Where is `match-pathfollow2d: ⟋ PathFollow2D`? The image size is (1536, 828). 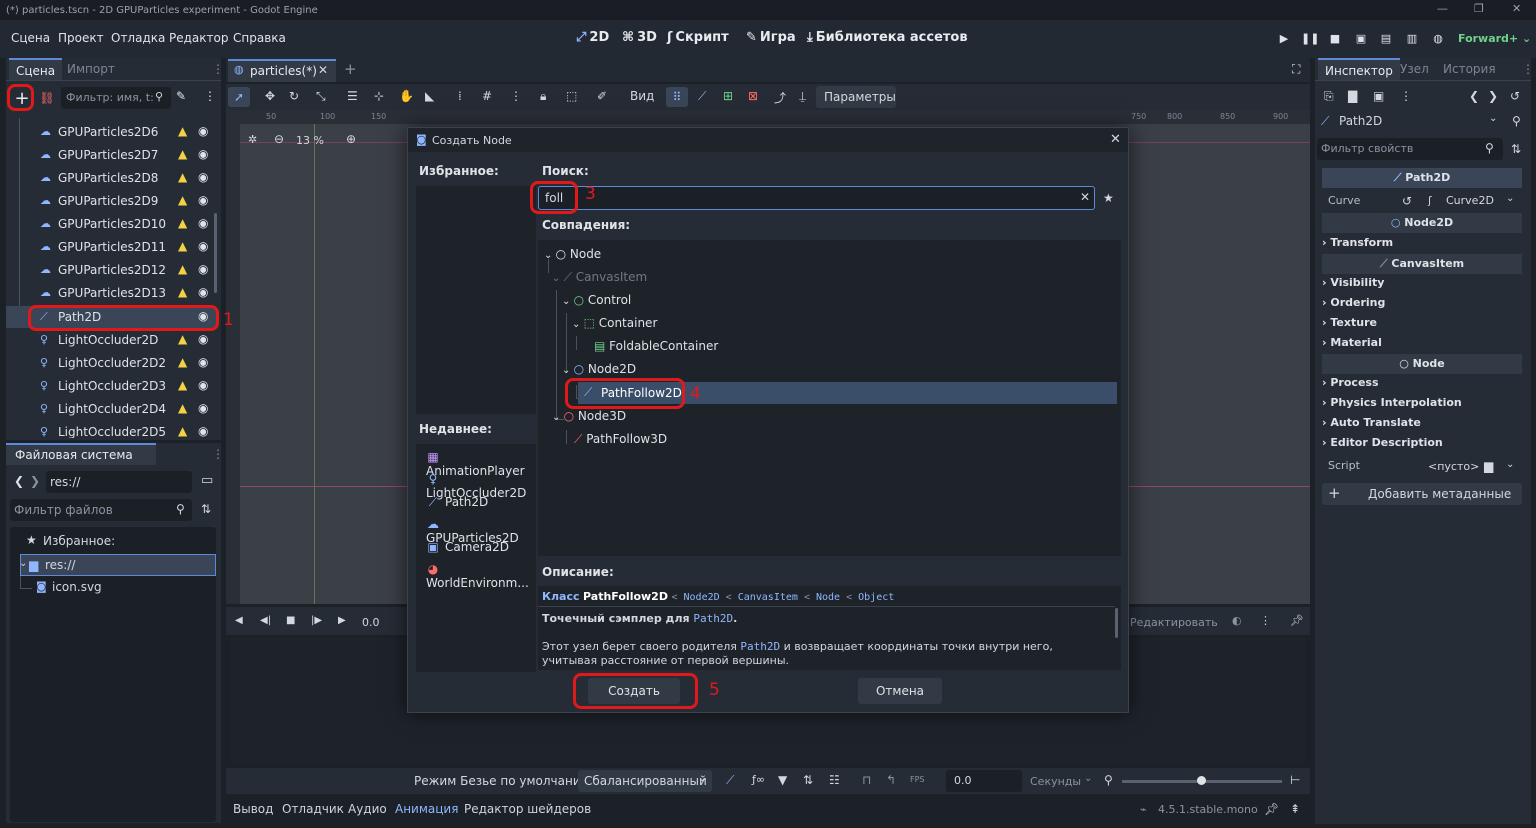 match-pathfollow2d: ⟋ PathFollow2D is located at coordinates (847, 393).